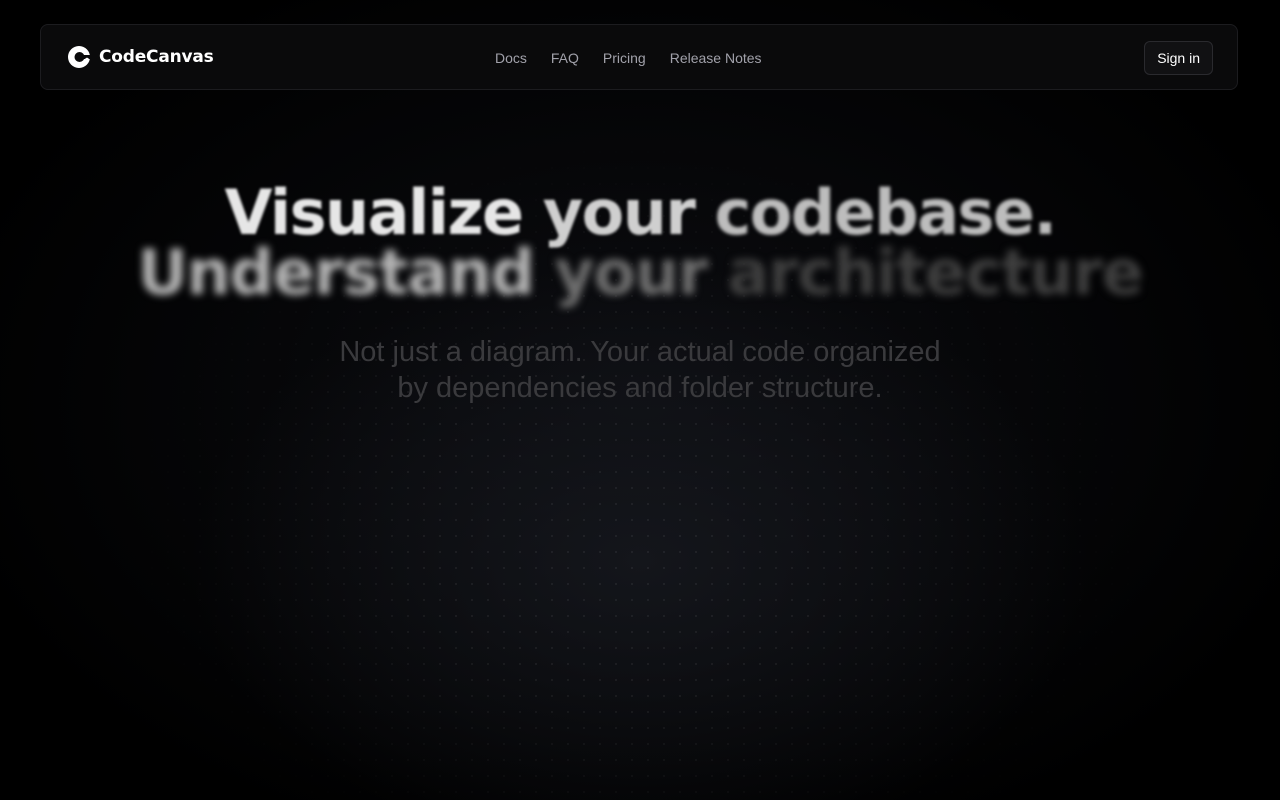  What do you see at coordinates (640, 388) in the screenshot?
I see `hero-subtitle-line: by dependencies and folder structure.` at bounding box center [640, 388].